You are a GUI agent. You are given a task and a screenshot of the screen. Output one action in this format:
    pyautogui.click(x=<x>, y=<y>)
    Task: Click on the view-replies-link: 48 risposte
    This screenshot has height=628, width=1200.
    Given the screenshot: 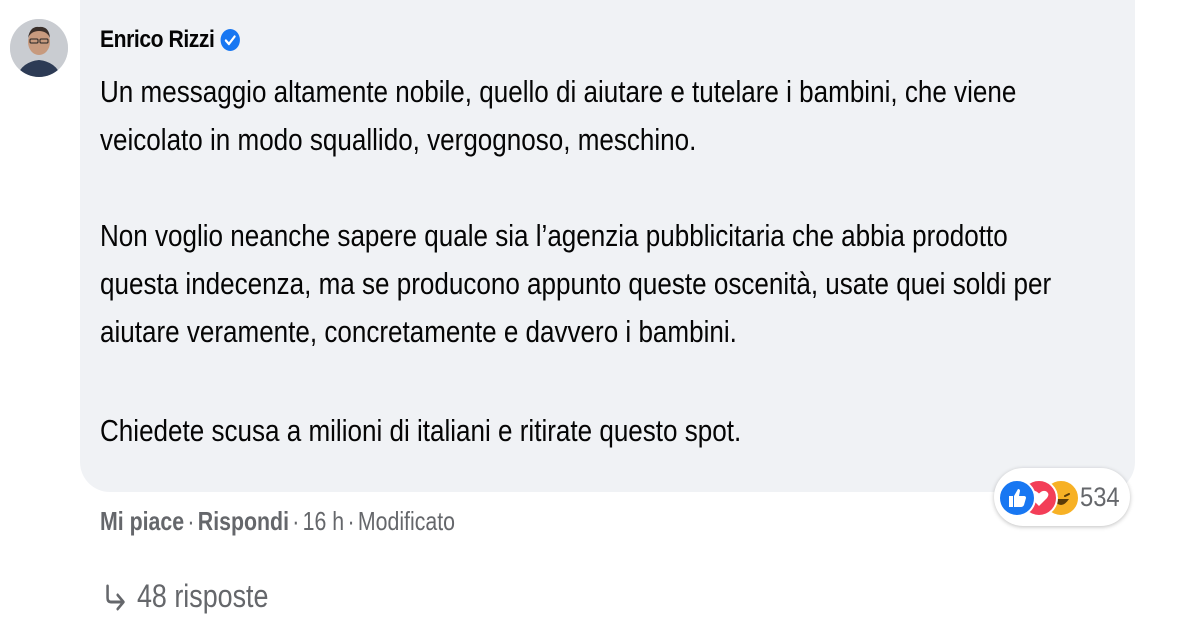 What is the action you would take?
    pyautogui.click(x=184, y=596)
    